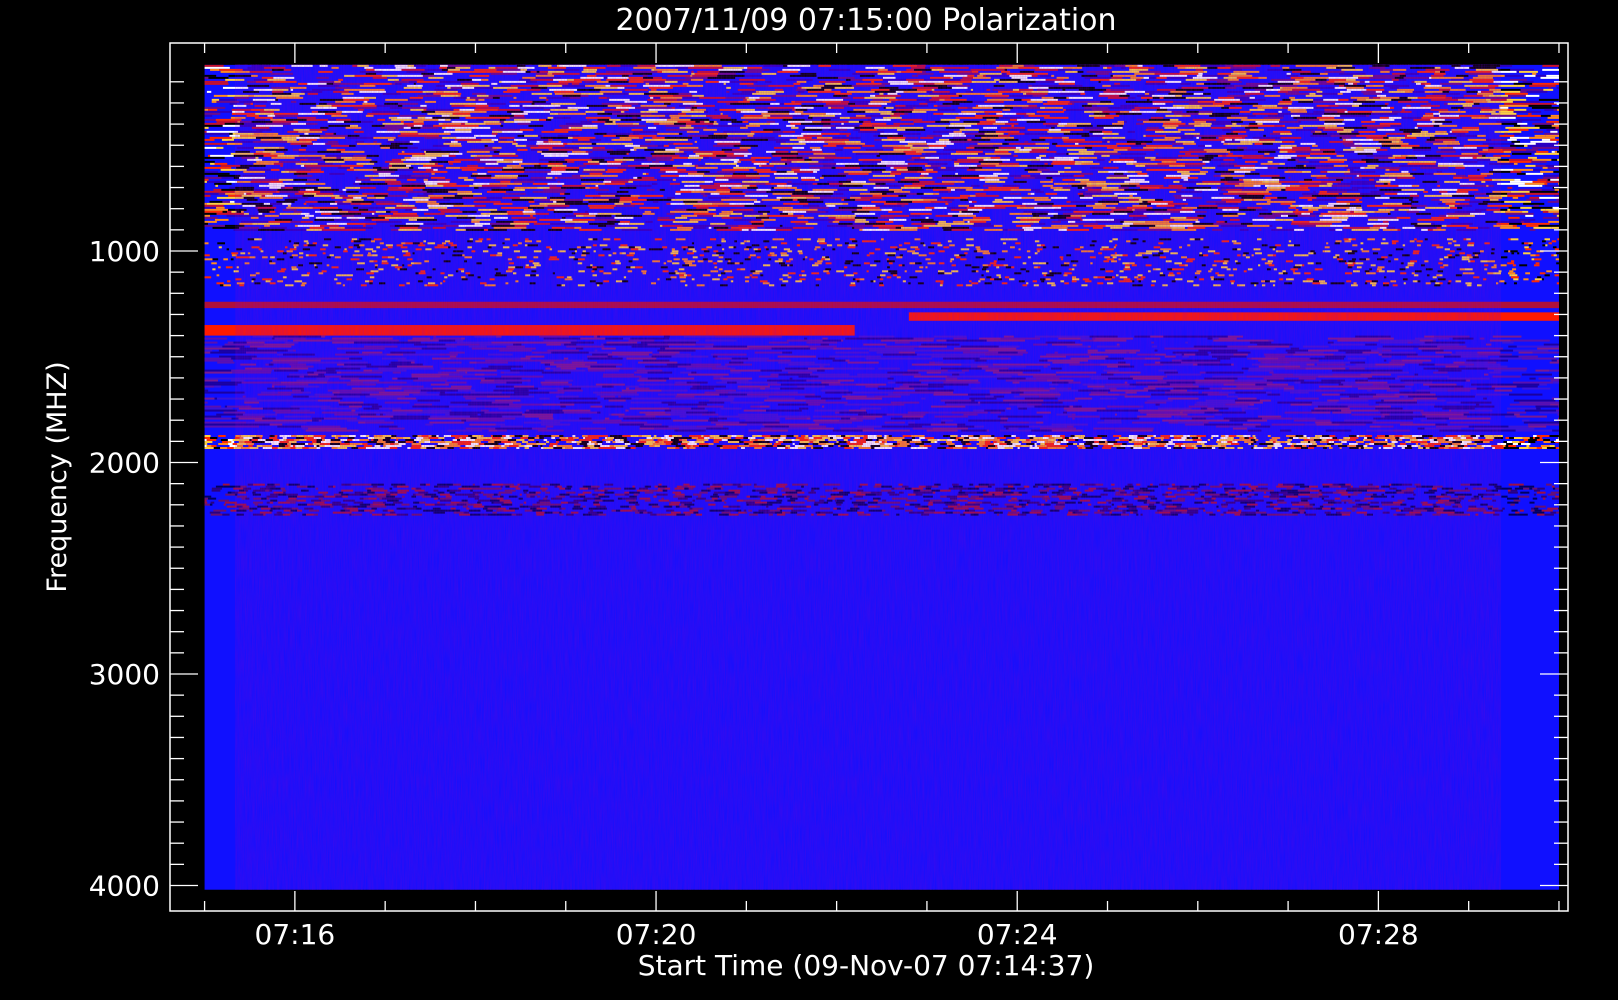  Describe the element at coordinates (1017, 934) in the screenshot. I see `x-tick-label: 07:24` at that location.